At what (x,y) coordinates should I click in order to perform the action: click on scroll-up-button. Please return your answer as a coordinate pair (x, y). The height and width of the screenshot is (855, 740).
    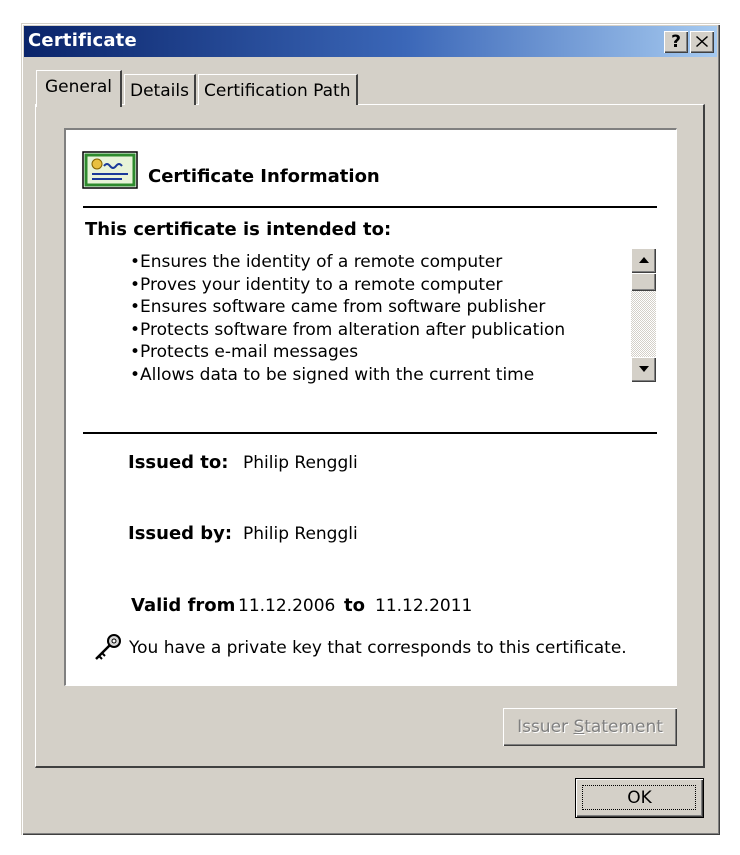
    Looking at the image, I should click on (643, 260).